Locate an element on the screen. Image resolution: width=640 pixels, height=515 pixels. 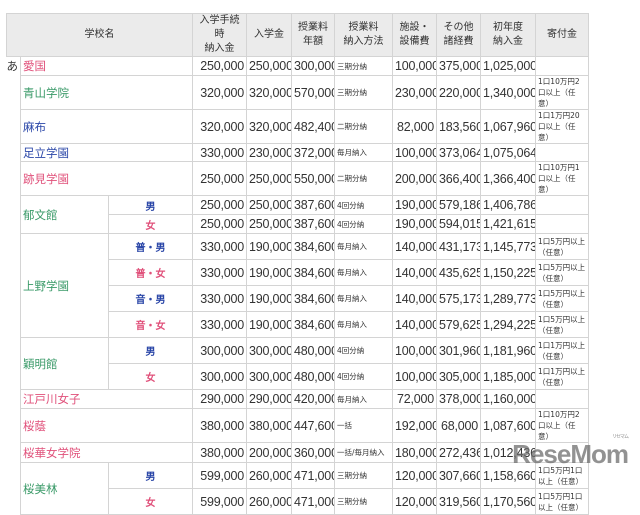
first-year-total: 1,170,560 is located at coordinates (508, 501).